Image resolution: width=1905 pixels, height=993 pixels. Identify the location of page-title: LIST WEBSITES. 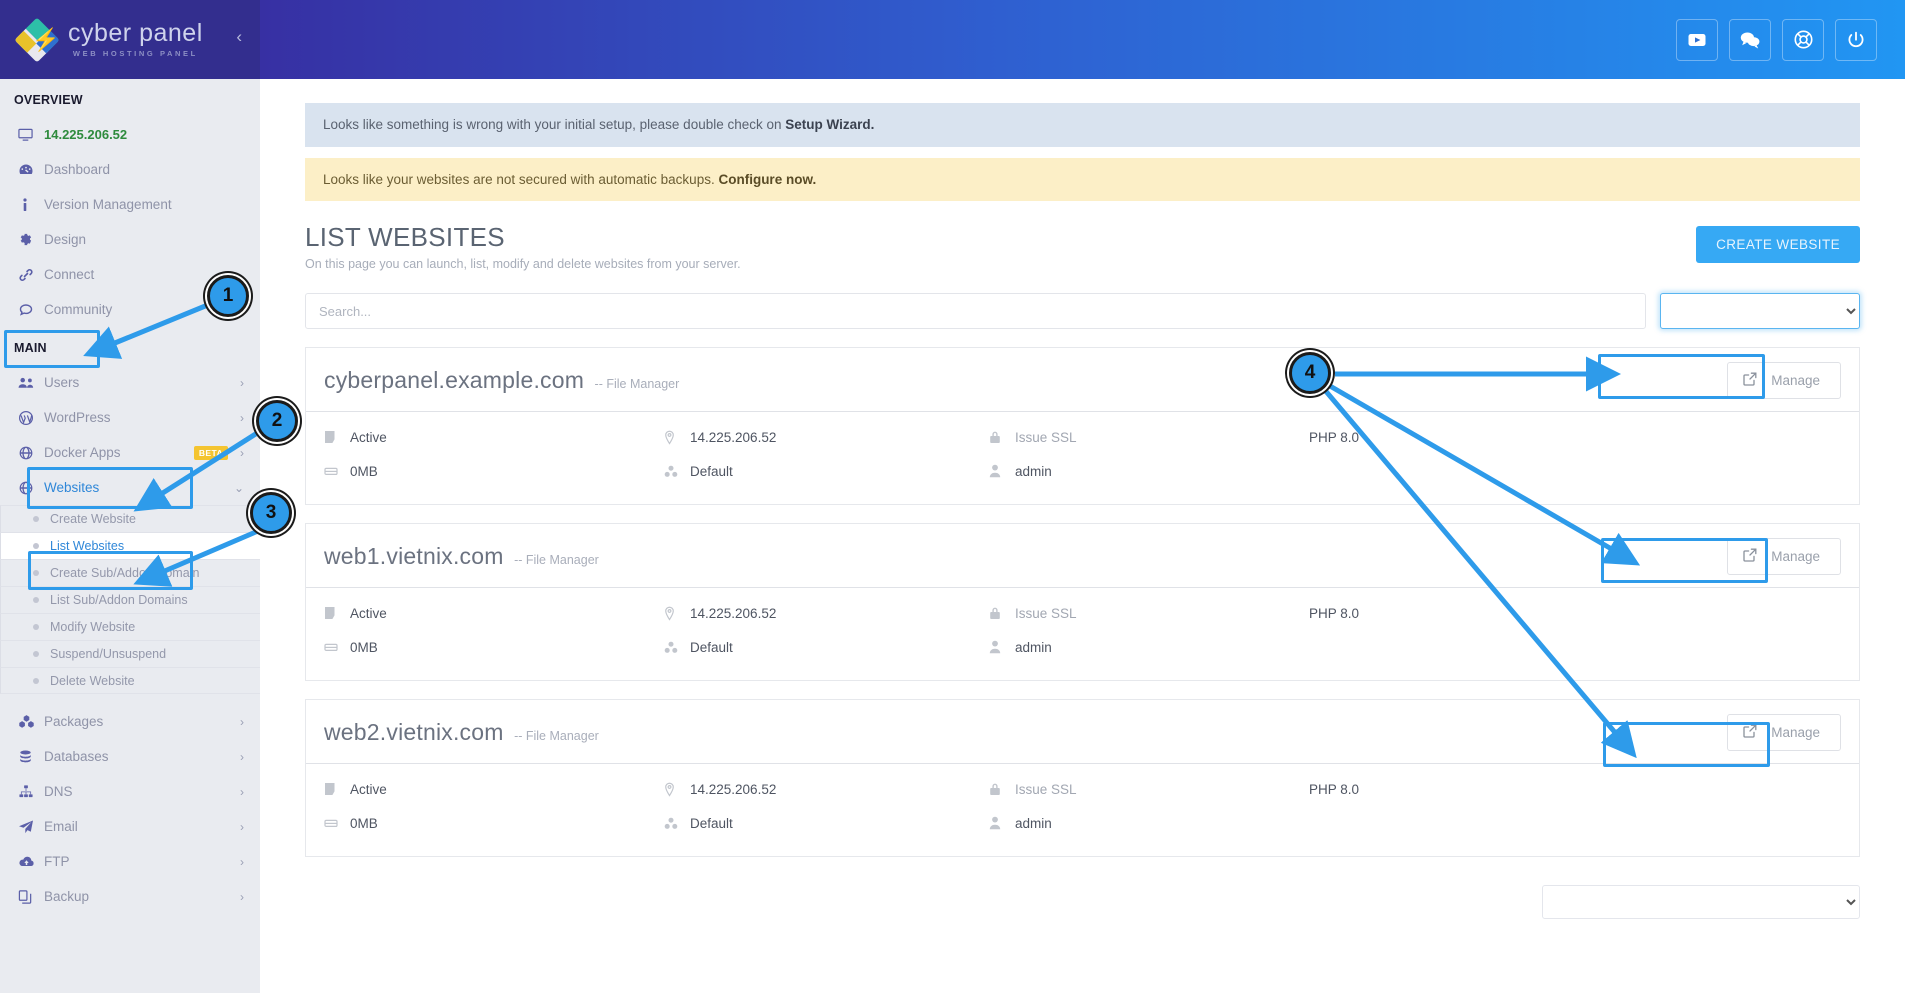
(405, 237).